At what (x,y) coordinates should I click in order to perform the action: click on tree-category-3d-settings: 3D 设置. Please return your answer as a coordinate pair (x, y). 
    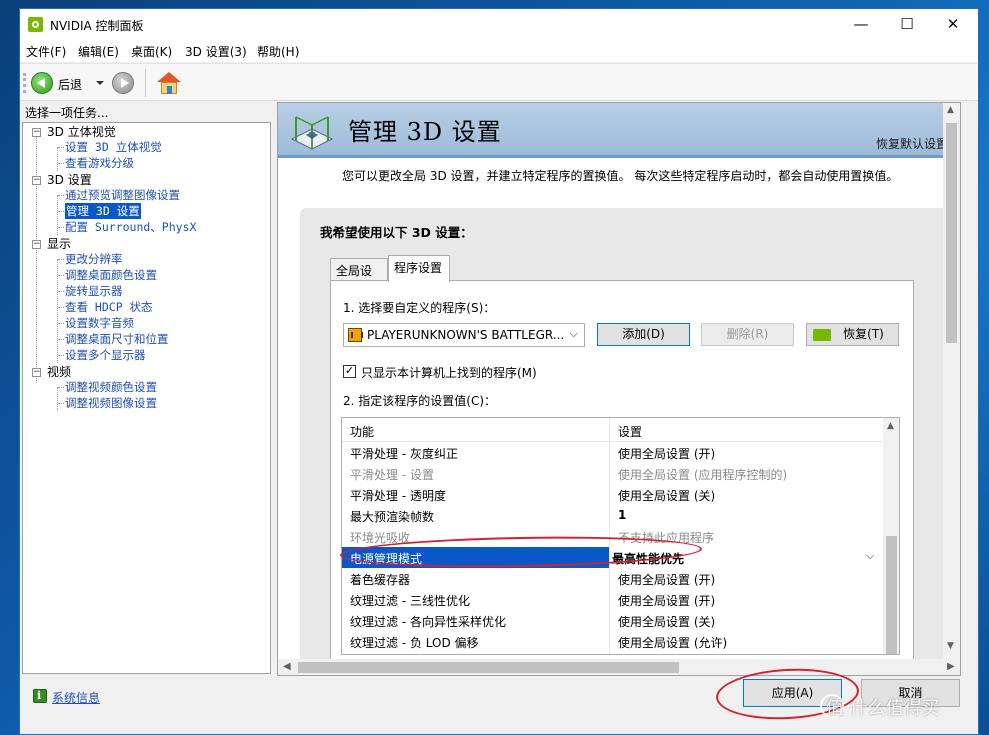
    Looking at the image, I should click on (69, 180).